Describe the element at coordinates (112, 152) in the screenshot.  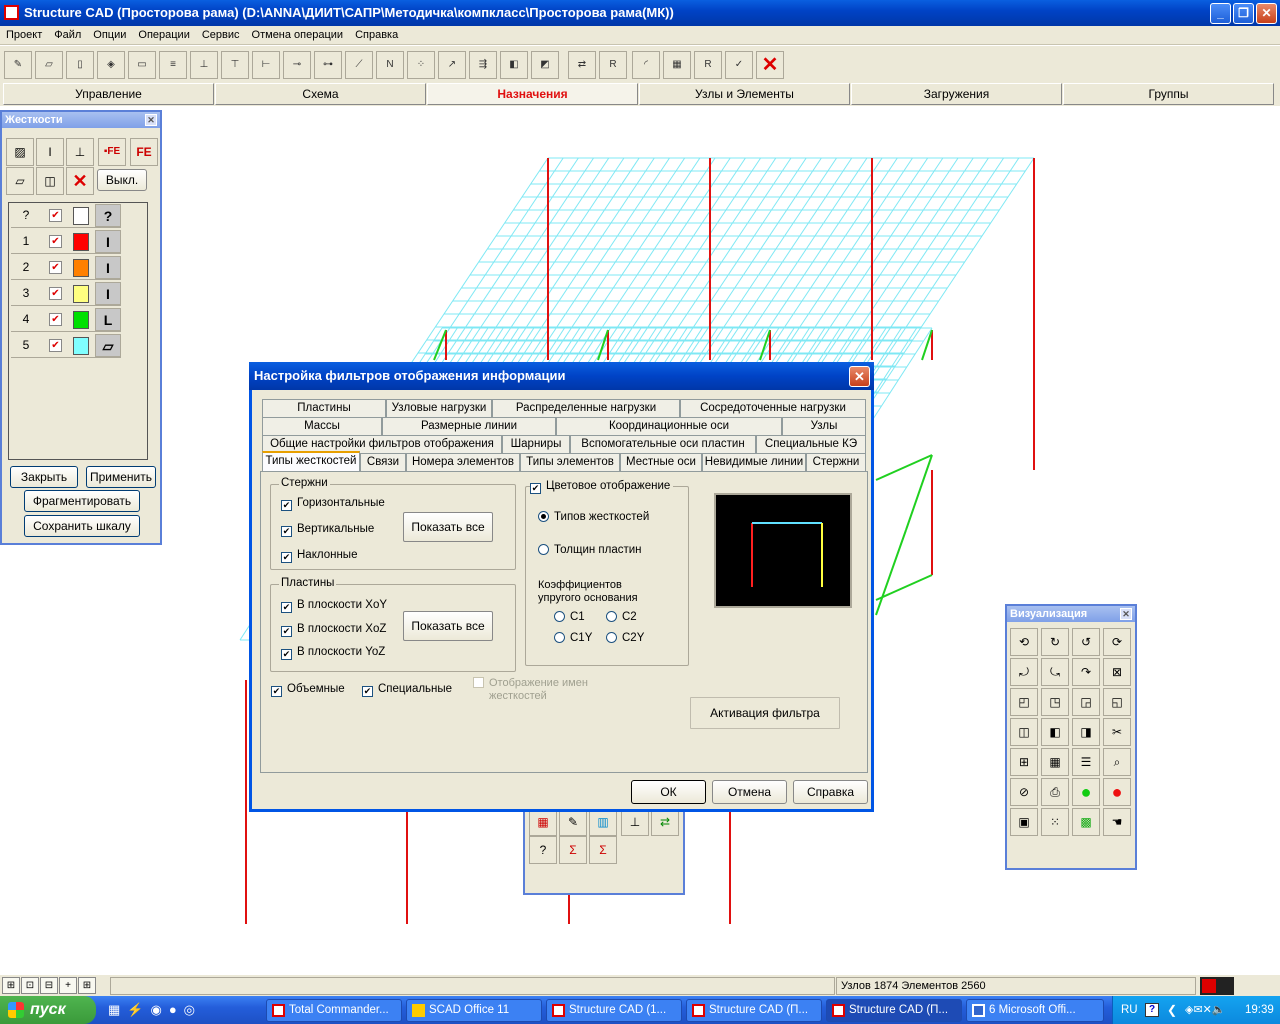
I see `fe-small-icon: ▪FE` at that location.